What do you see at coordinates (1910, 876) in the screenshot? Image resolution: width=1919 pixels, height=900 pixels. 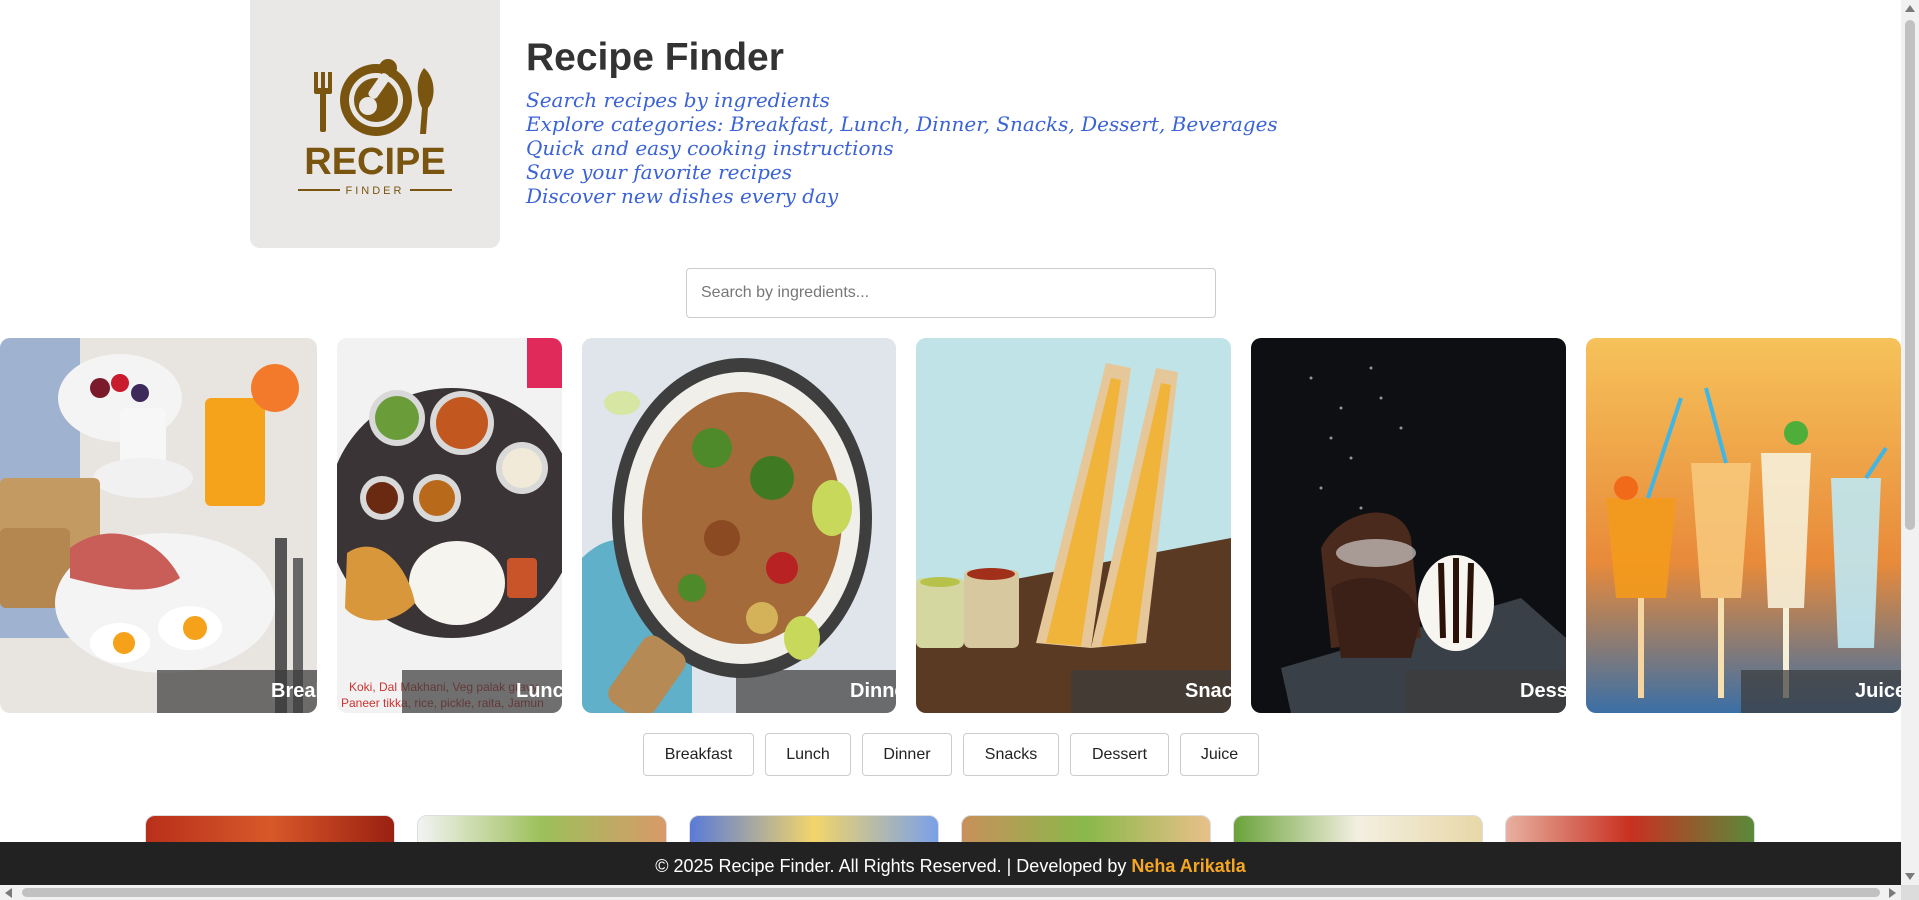 I see `scroll-down-icon` at bounding box center [1910, 876].